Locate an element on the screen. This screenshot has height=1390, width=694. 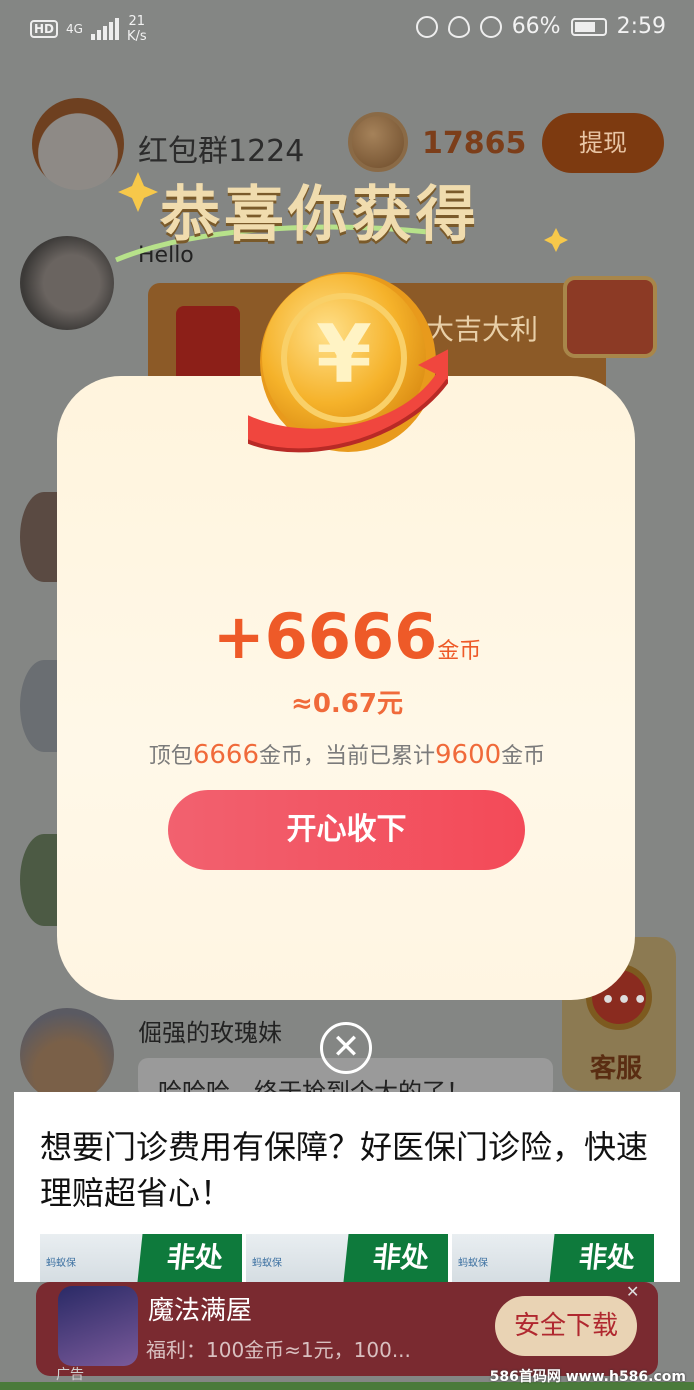
summary-prefix: 顶包 is located at coordinates (170, 756).